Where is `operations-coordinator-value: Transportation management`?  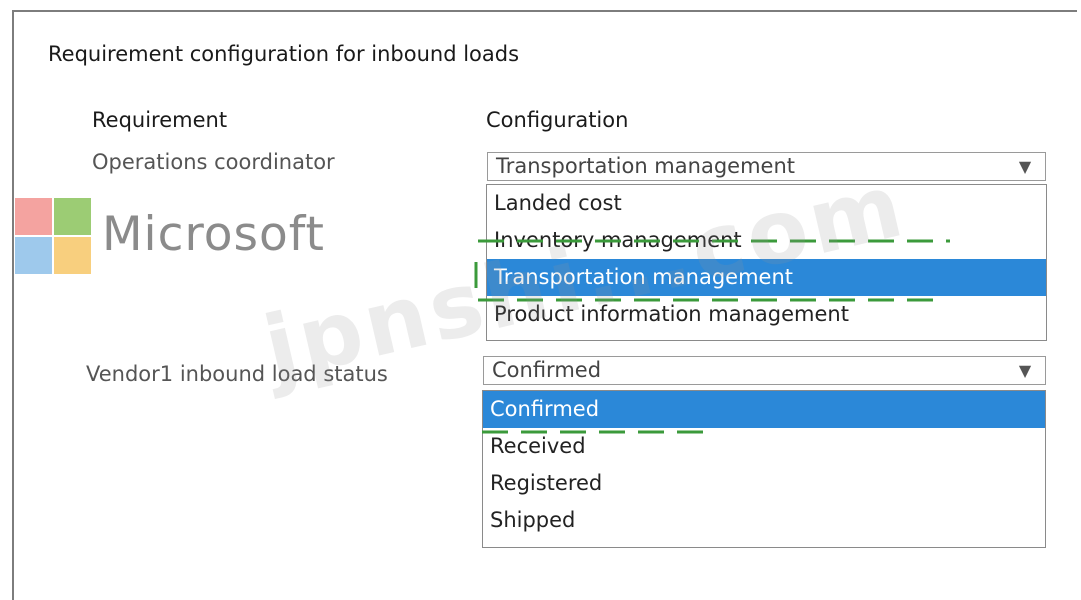
operations-coordinator-value: Transportation management is located at coordinates (645, 166).